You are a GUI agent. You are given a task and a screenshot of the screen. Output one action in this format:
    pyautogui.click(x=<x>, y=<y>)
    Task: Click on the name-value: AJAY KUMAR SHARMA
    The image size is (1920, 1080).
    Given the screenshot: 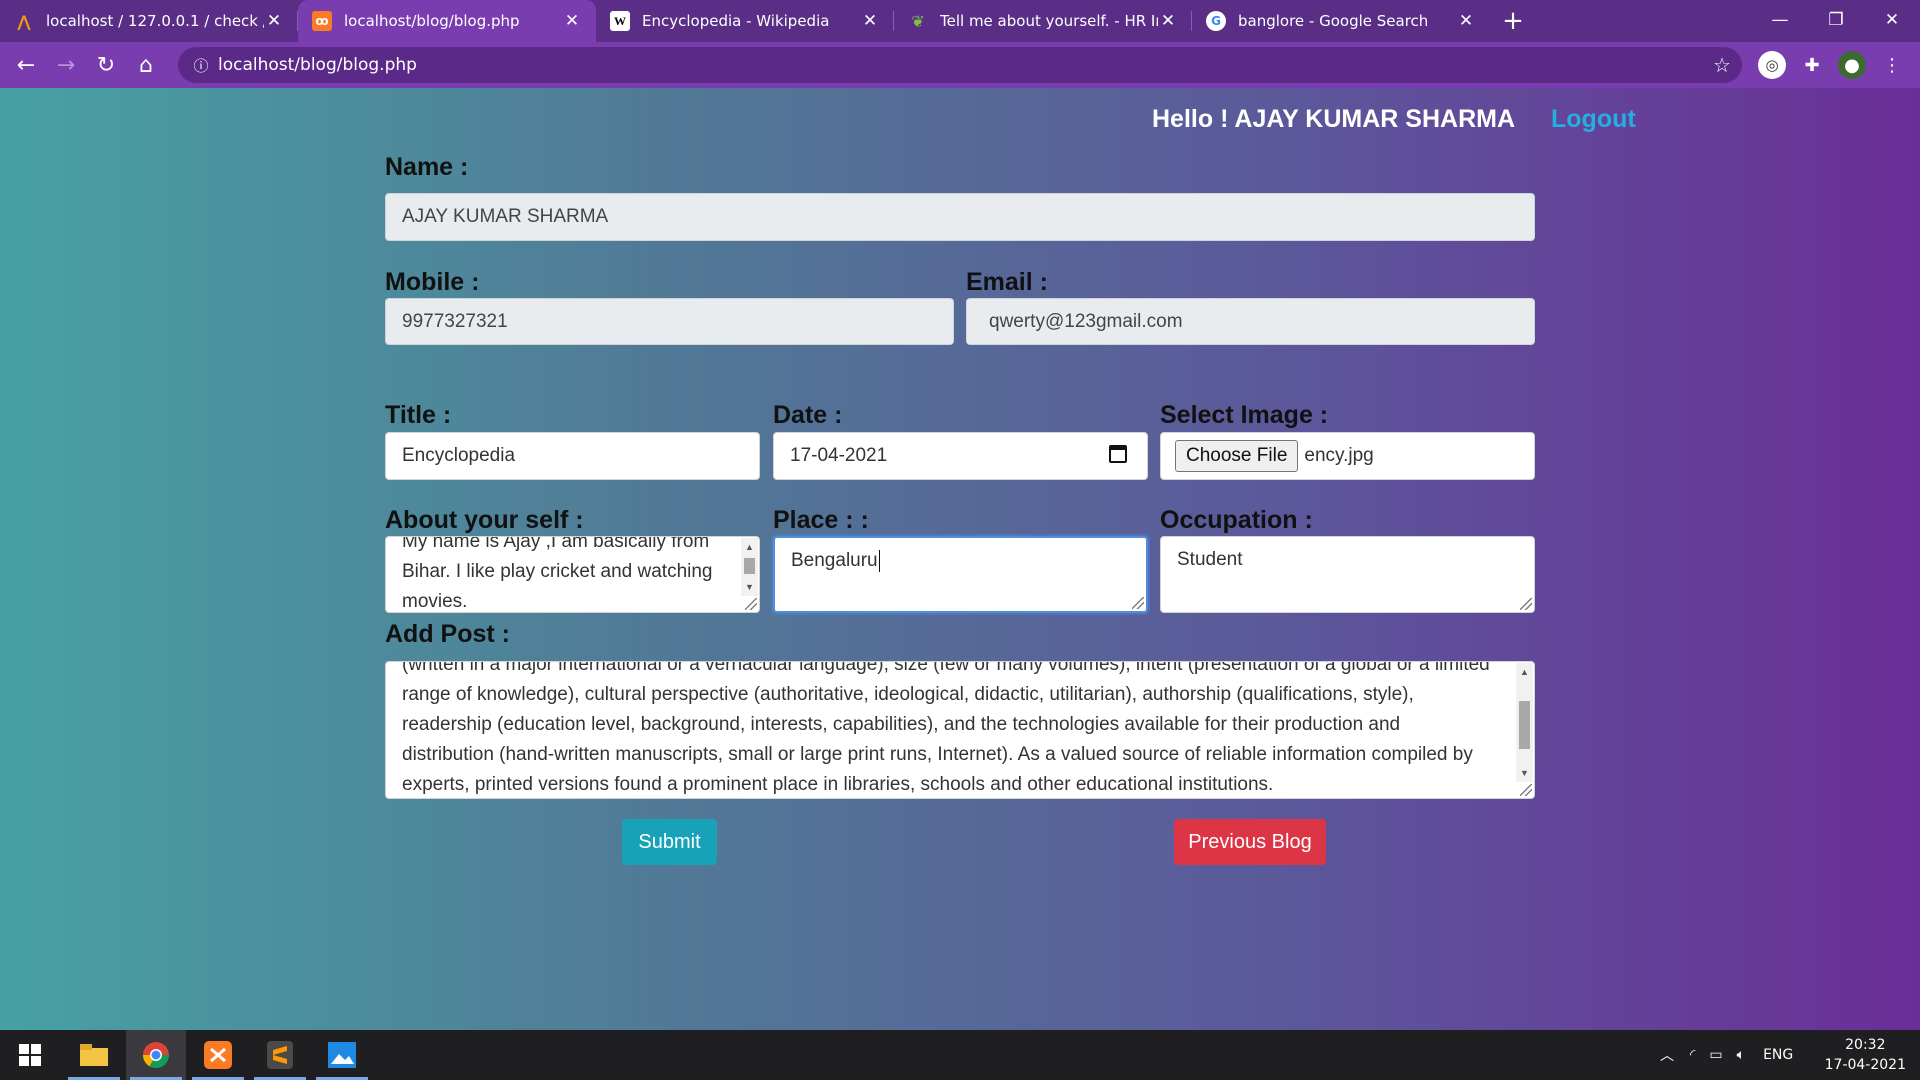 What is the action you would take?
    pyautogui.click(x=505, y=216)
    